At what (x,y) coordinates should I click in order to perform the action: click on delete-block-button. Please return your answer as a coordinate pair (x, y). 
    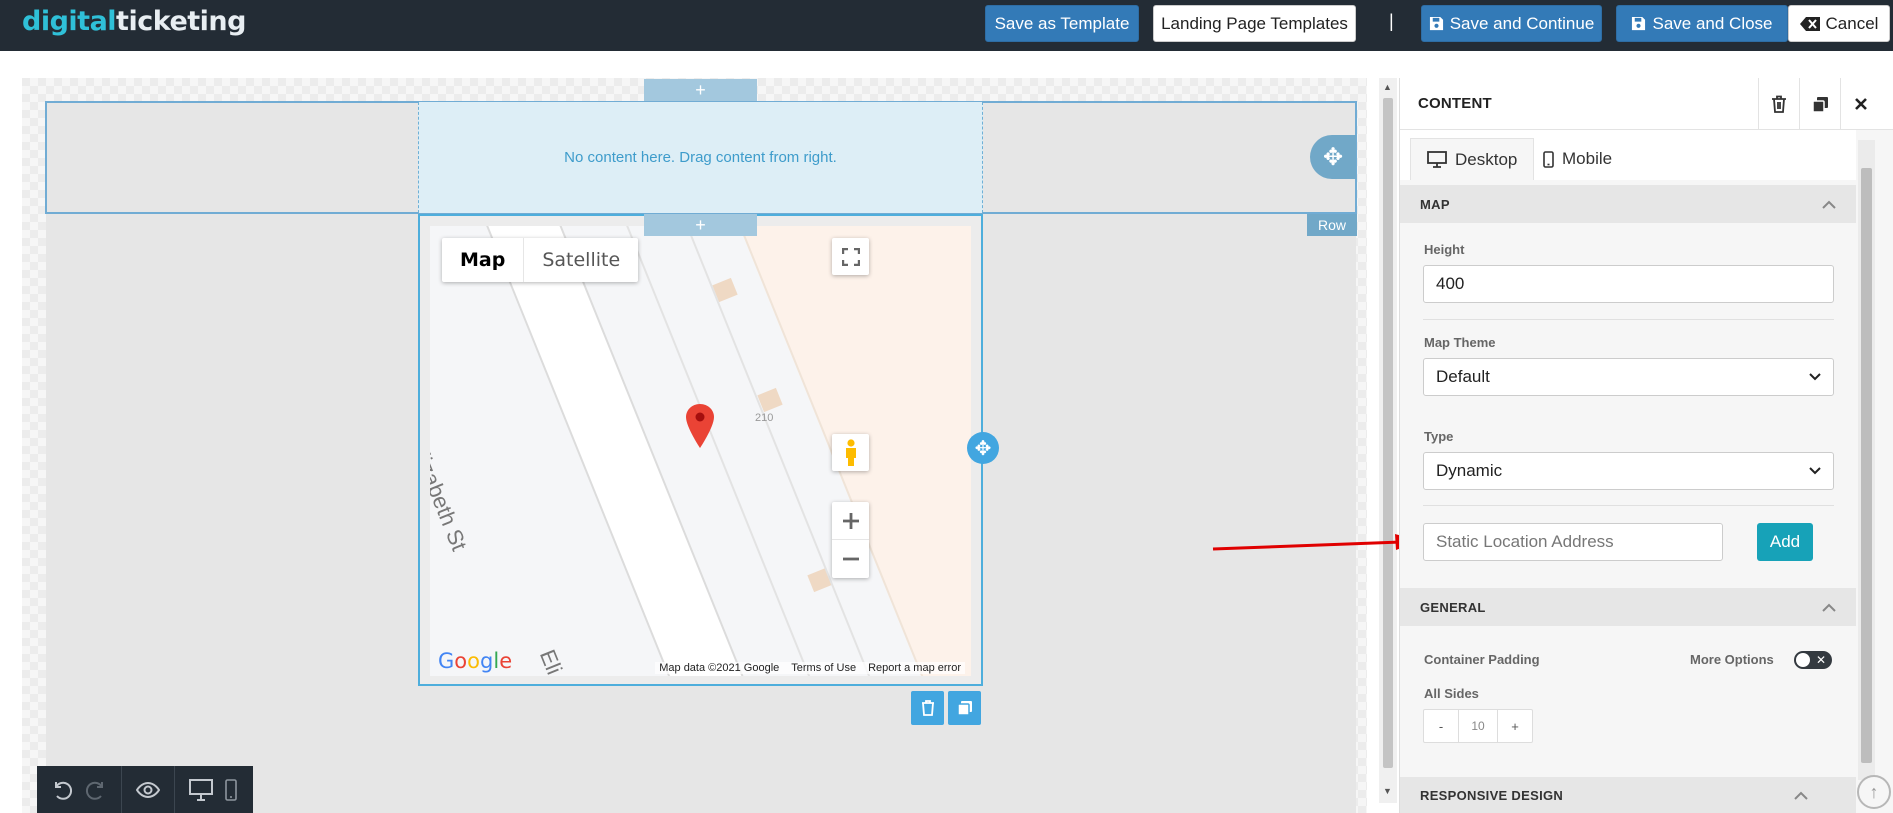
    Looking at the image, I should click on (927, 708).